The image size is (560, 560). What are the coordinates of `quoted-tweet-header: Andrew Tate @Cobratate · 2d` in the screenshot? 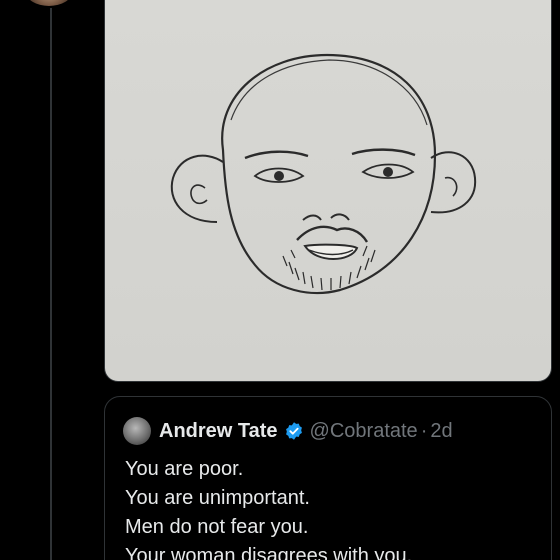 It's located at (288, 431).